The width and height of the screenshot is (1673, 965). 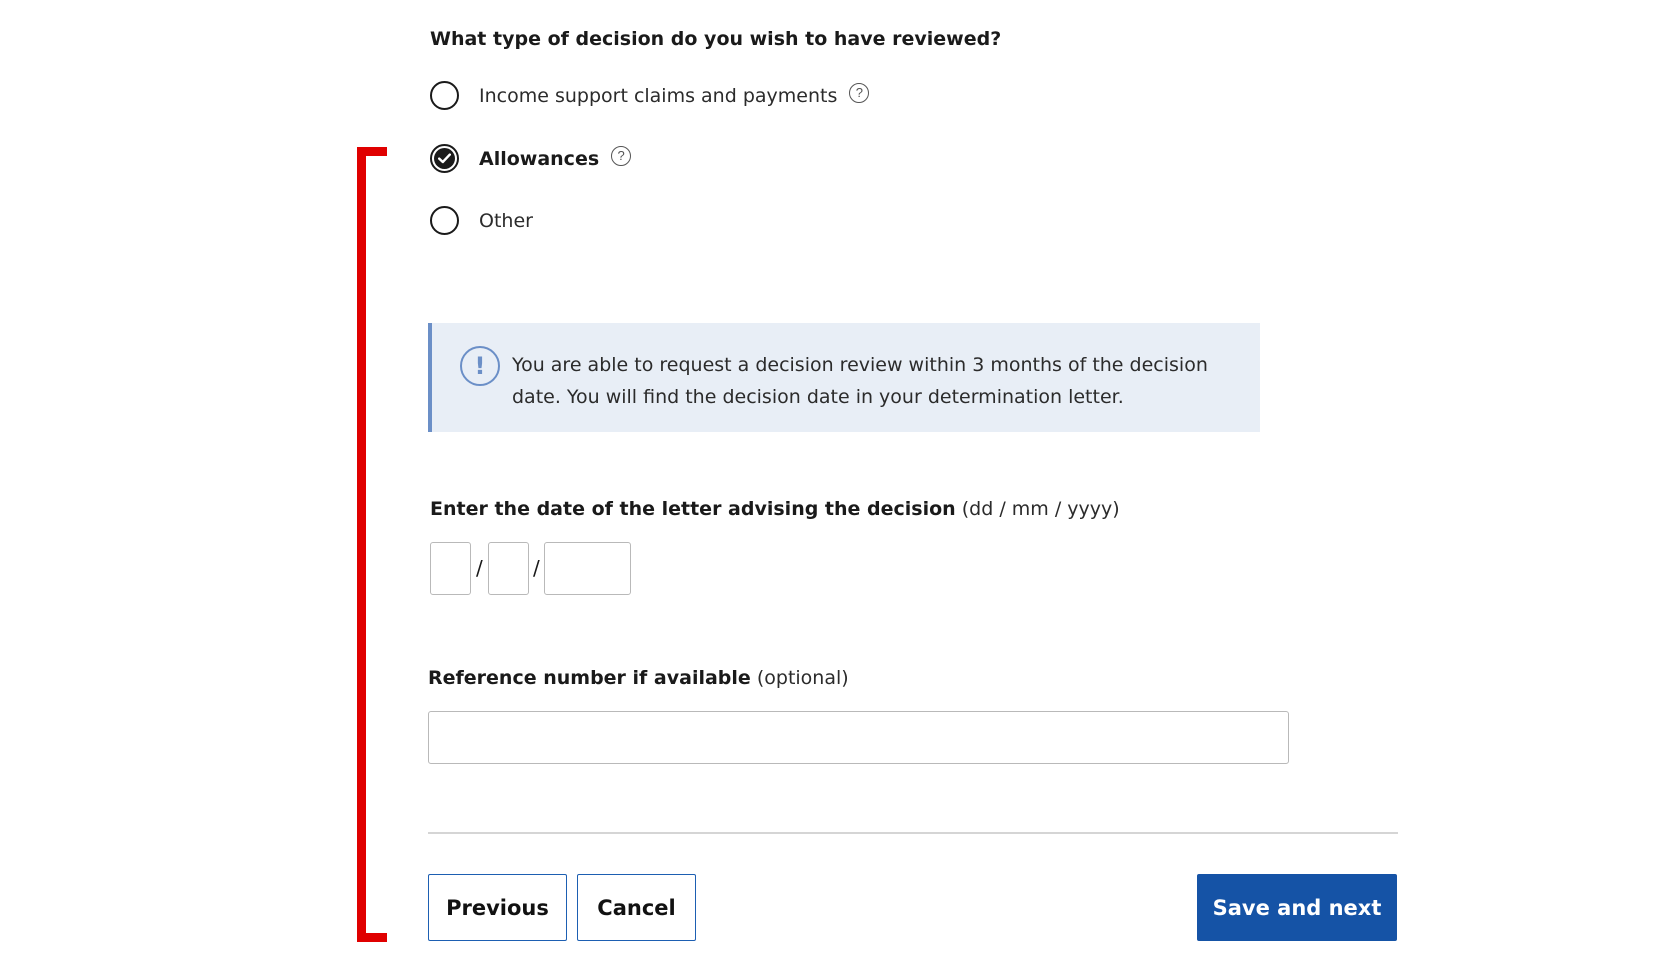 What do you see at coordinates (506, 220) in the screenshot?
I see `radio-label-other: Other` at bounding box center [506, 220].